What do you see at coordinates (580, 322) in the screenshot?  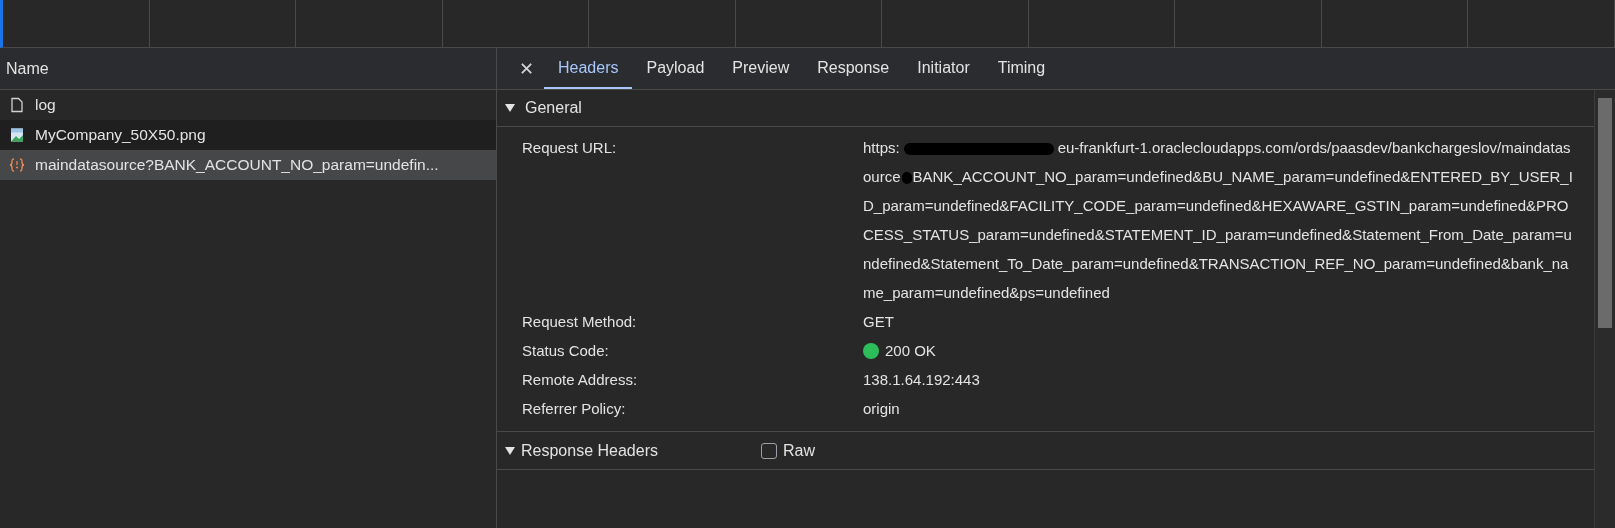 I see `header-name: Request Method:` at bounding box center [580, 322].